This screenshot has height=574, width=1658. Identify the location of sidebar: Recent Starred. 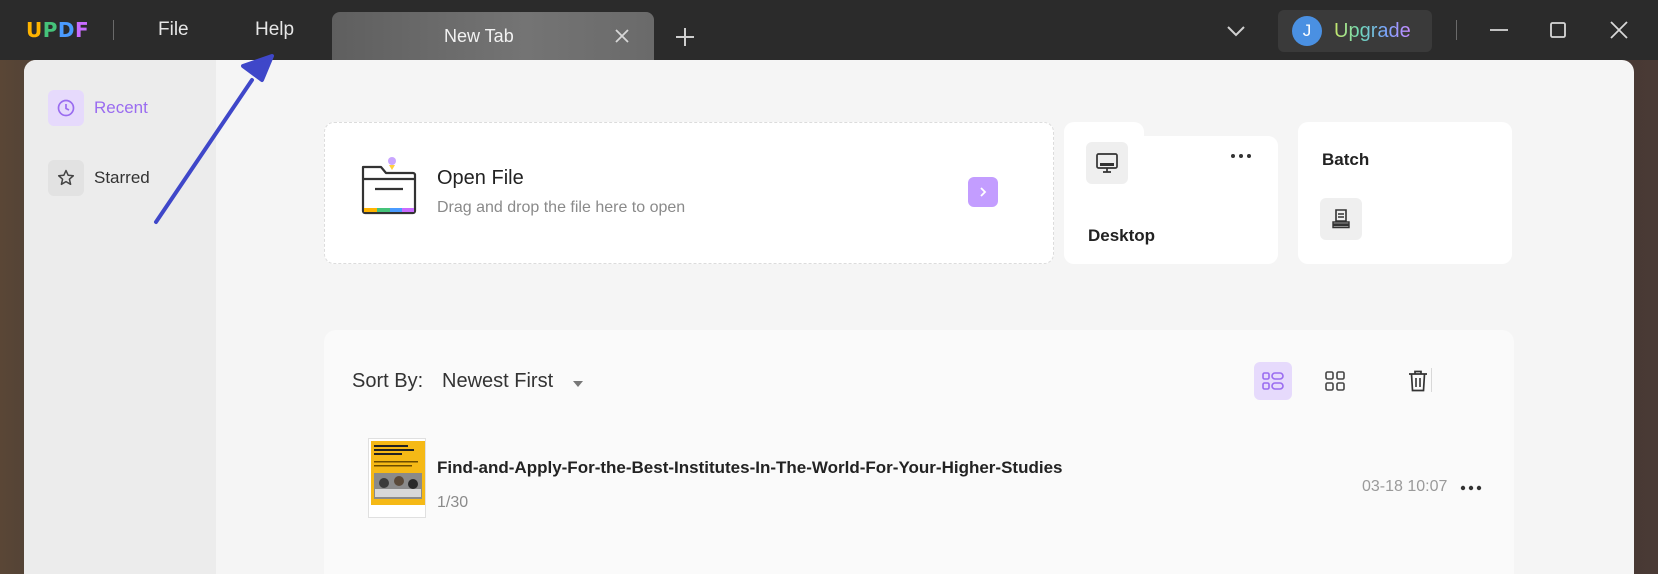
(120, 317).